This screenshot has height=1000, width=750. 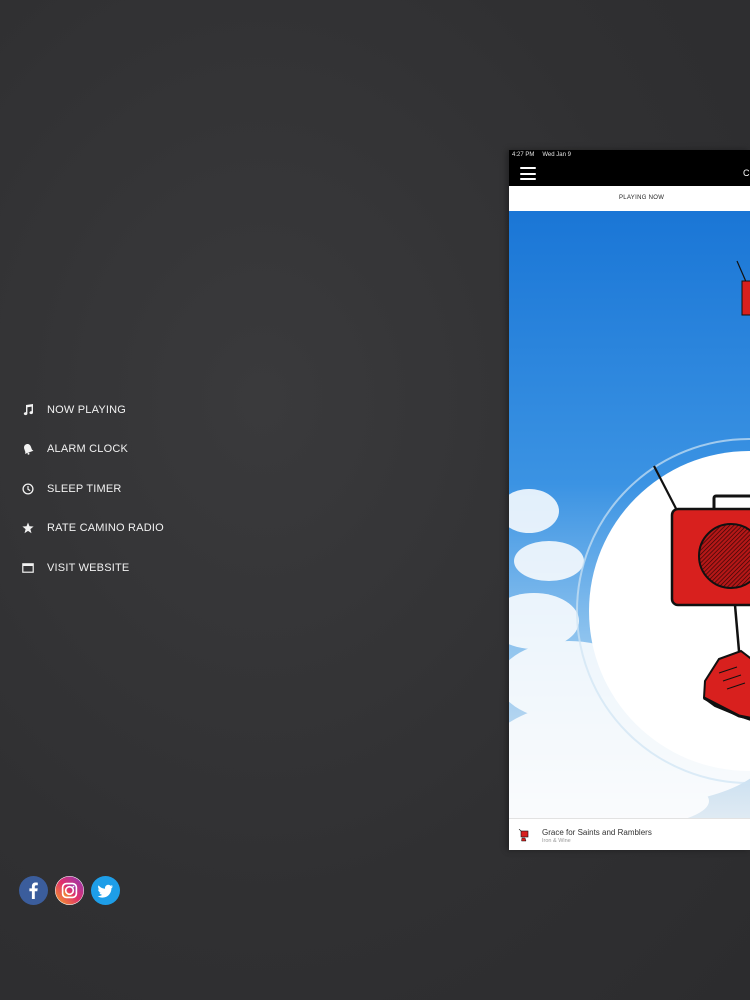 I want to click on menu-item-label: RATE CAMINO RADIO, so click(x=105, y=528).